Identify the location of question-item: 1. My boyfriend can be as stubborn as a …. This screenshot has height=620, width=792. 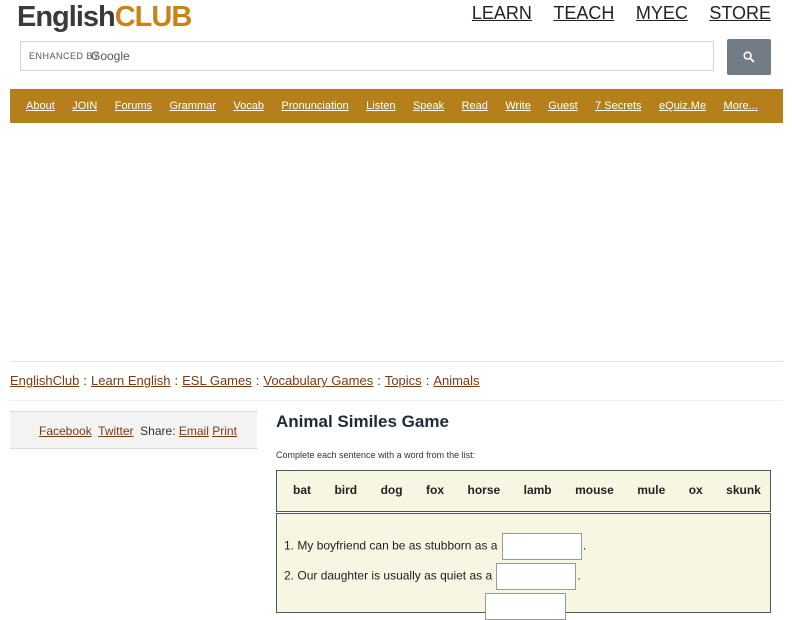
(435, 546).